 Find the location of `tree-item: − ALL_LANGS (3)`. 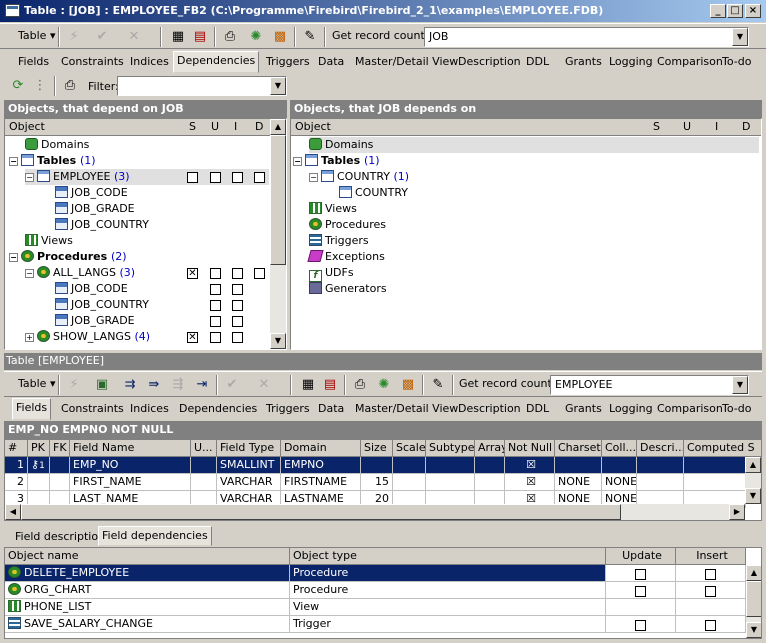

tree-item: − ALL_LANGS (3) is located at coordinates (80, 273).